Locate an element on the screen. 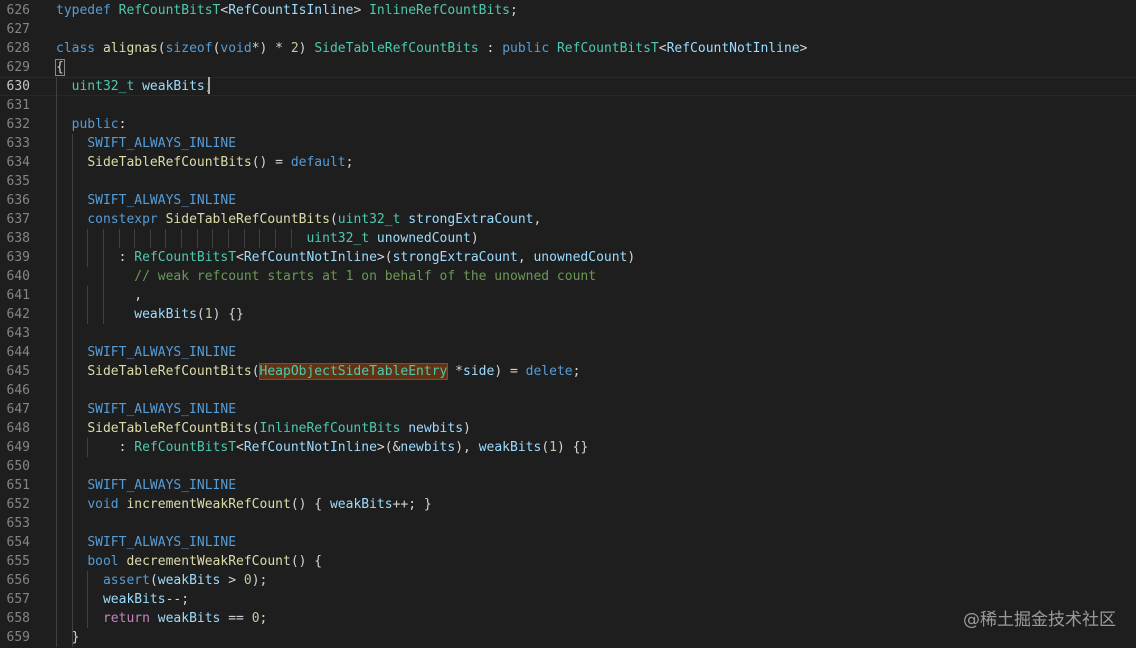 The height and width of the screenshot is (648, 1136). code-line: 643 is located at coordinates (568, 333).